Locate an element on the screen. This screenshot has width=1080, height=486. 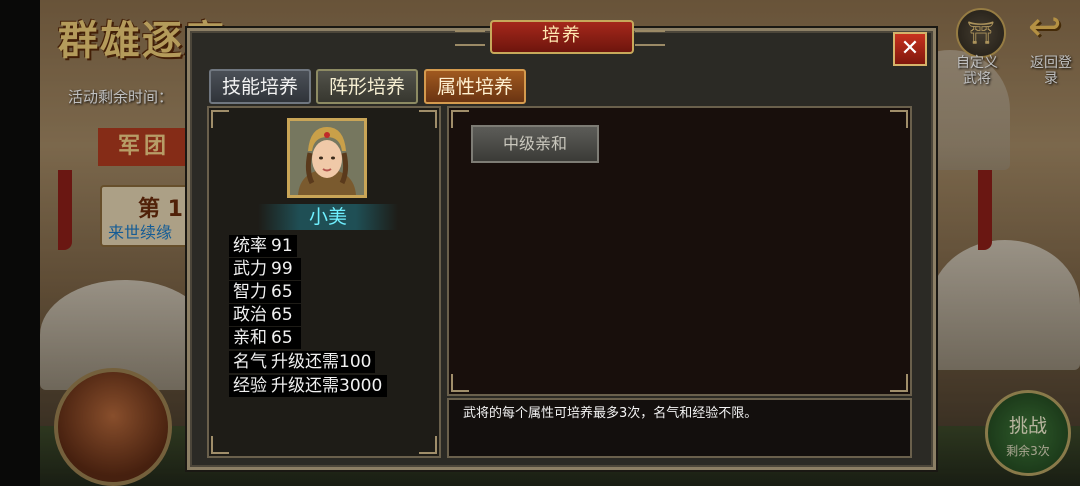
stat-label: 政治 is located at coordinates (250, 315).